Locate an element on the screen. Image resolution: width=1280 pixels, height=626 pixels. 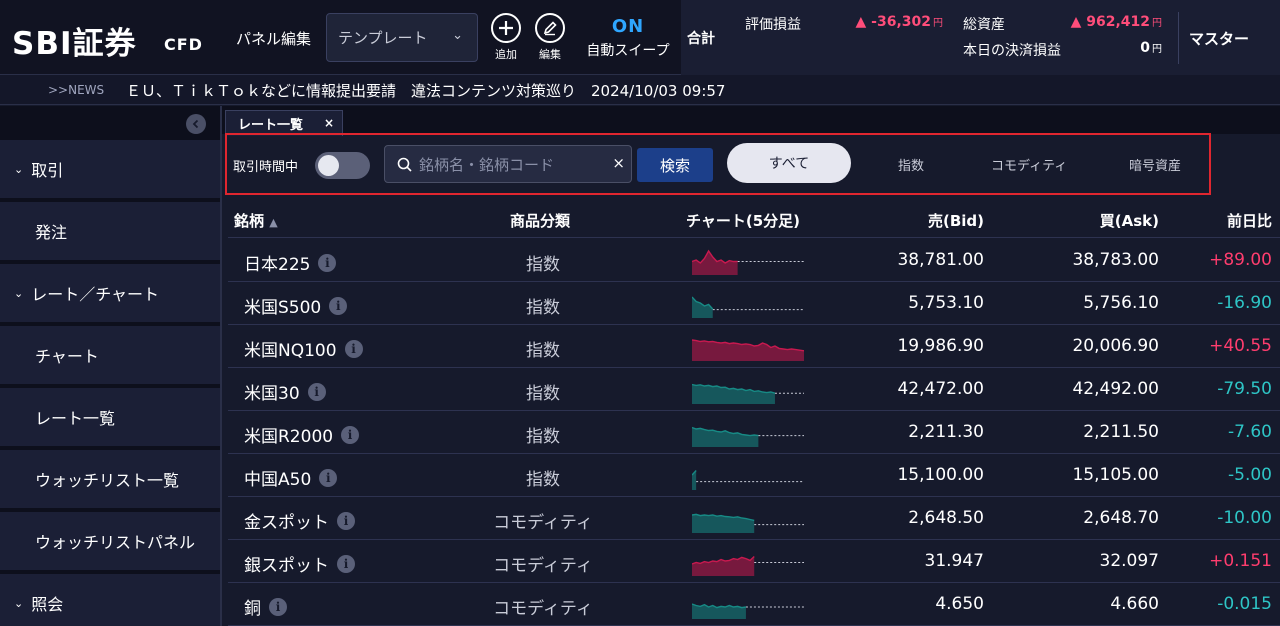
ask-price: 2,648.70 is located at coordinates (1121, 518).